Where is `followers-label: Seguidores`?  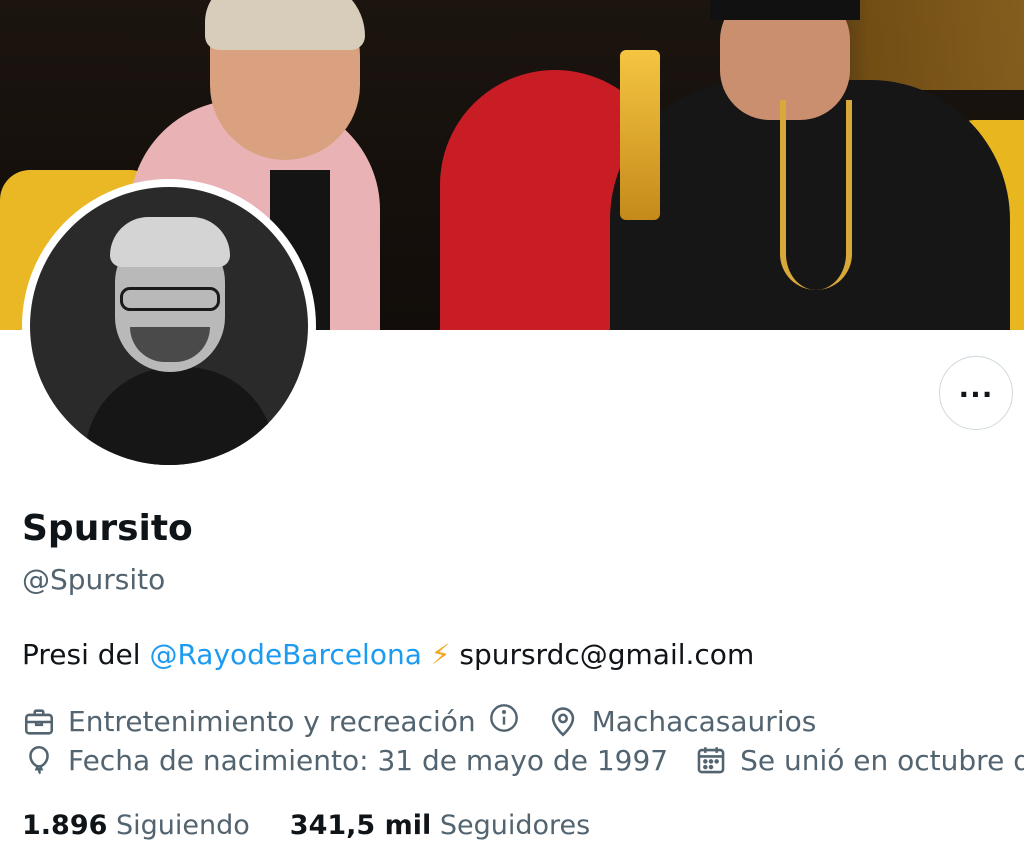 followers-label: Seguidores is located at coordinates (515, 825).